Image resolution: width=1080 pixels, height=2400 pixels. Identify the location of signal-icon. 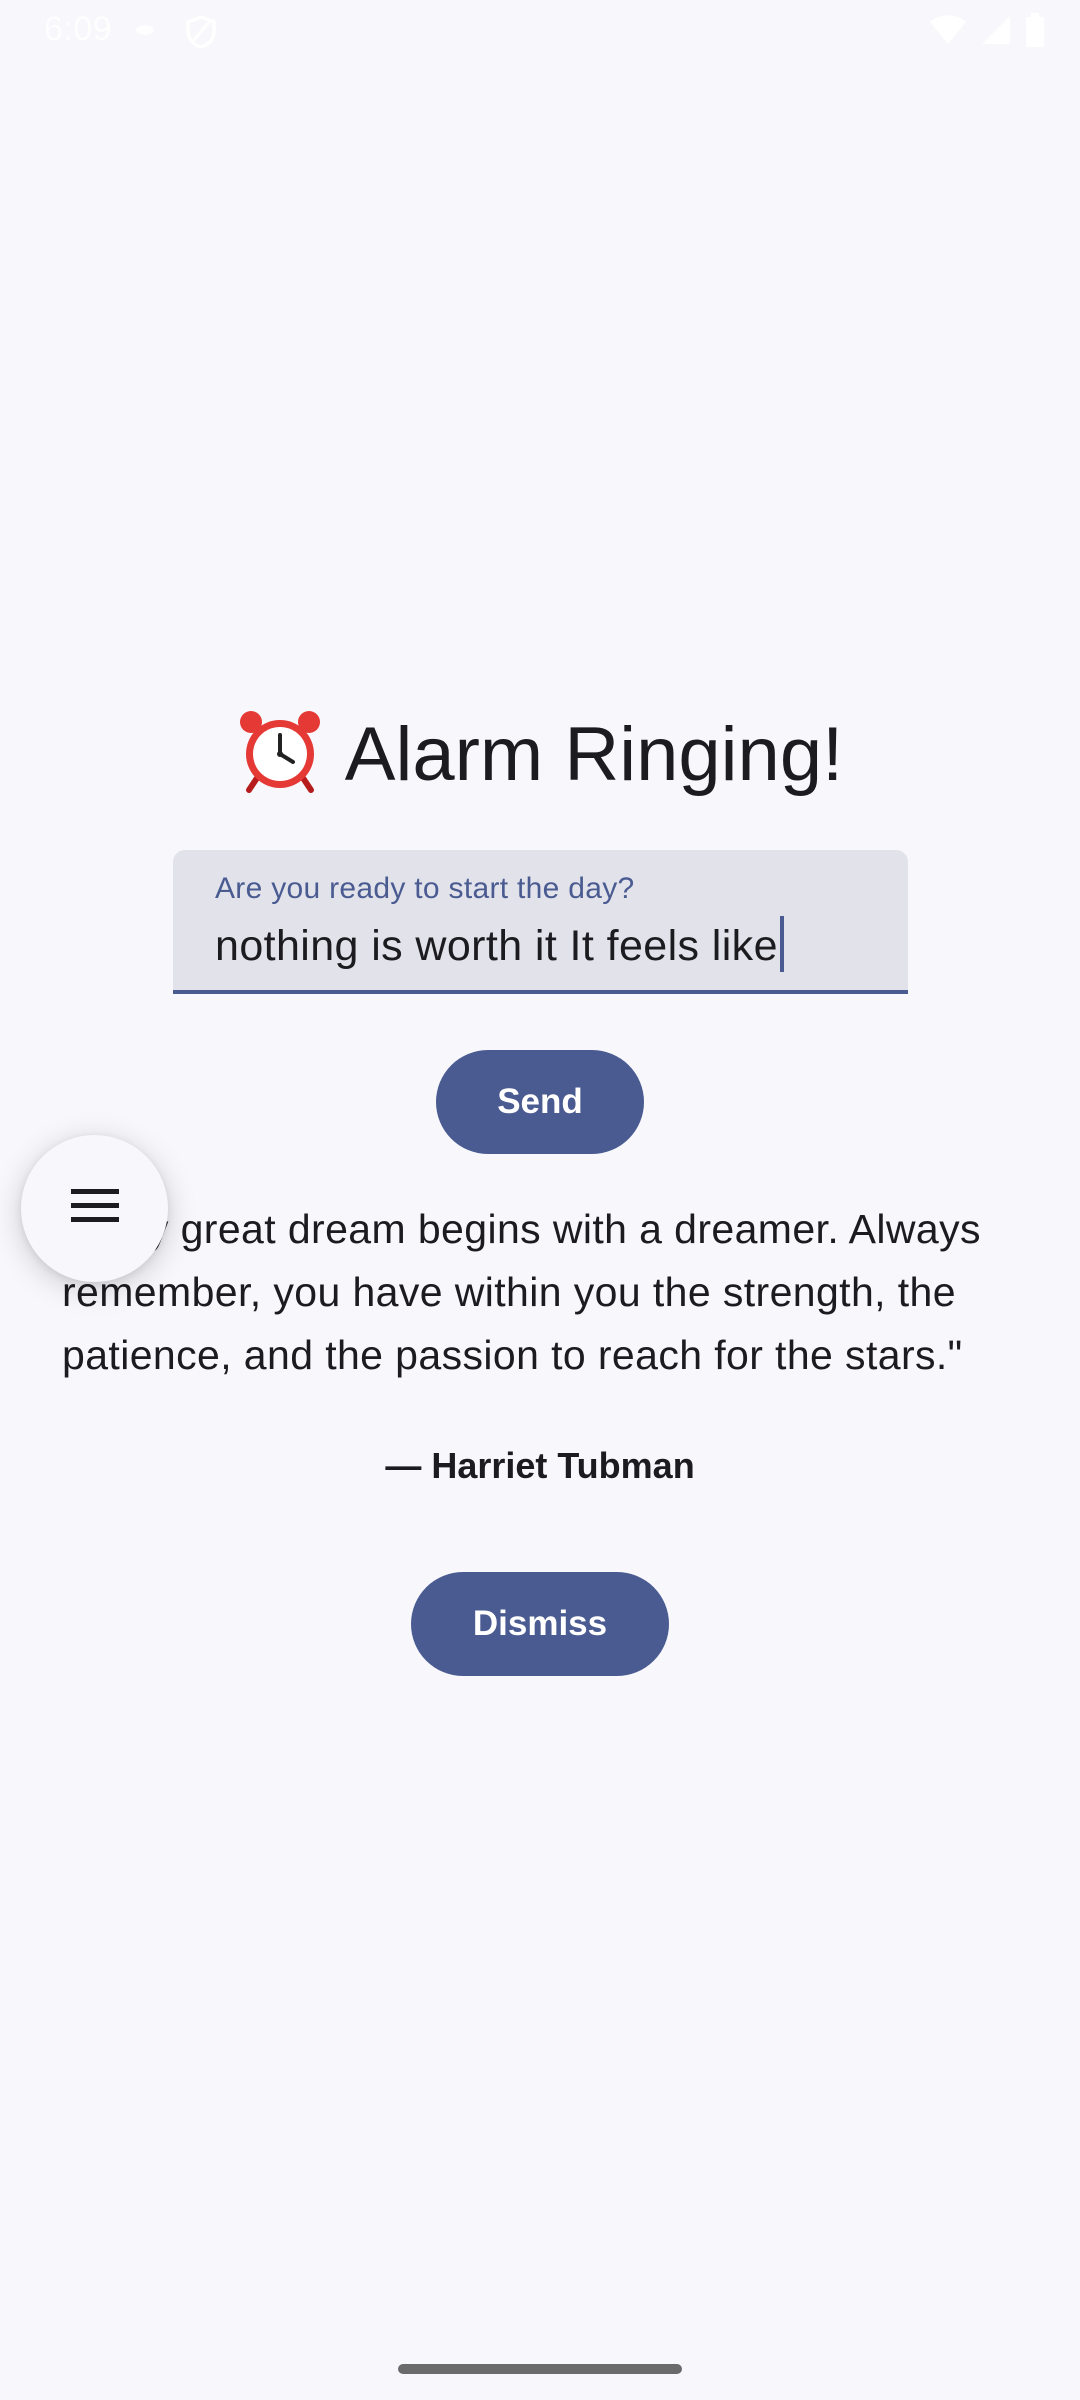
(996, 32).